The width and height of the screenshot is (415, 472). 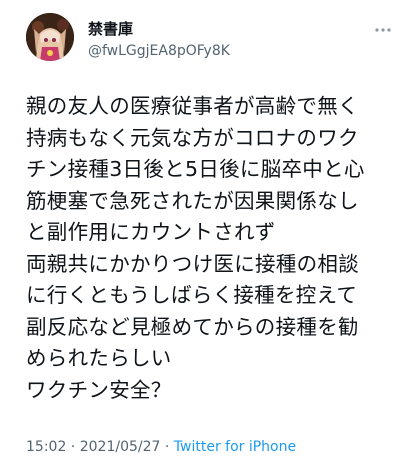 I want to click on tweet-text-line: チン接種3日後と5日後に脳卒中と心, so click(x=195, y=169).